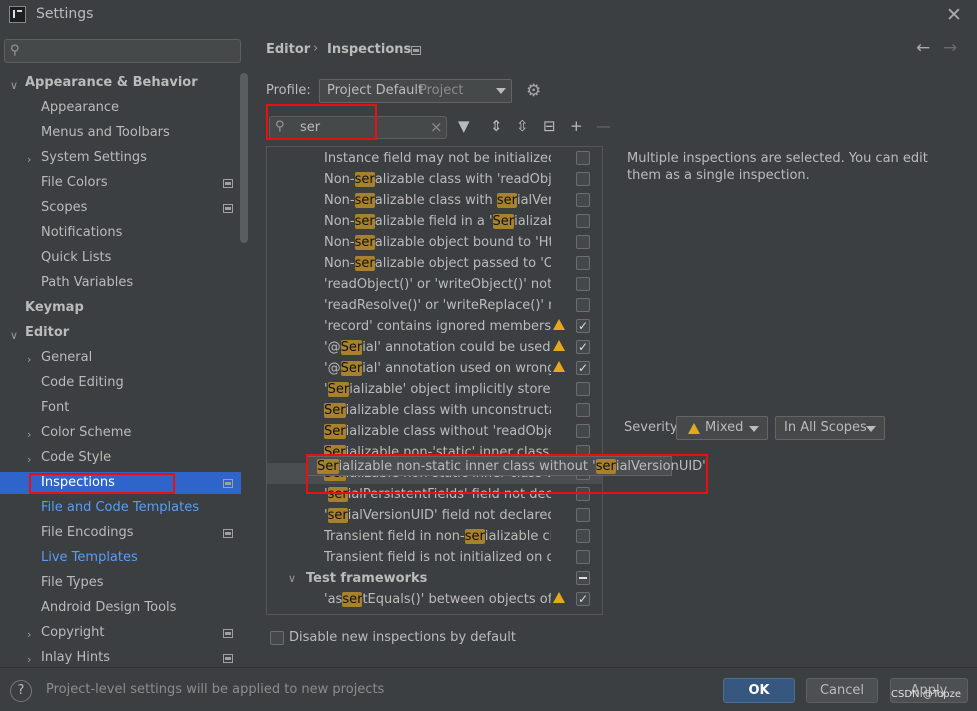 The image size is (977, 711). Describe the element at coordinates (244, 158) in the screenshot. I see `sidebar-scrollbar` at that location.